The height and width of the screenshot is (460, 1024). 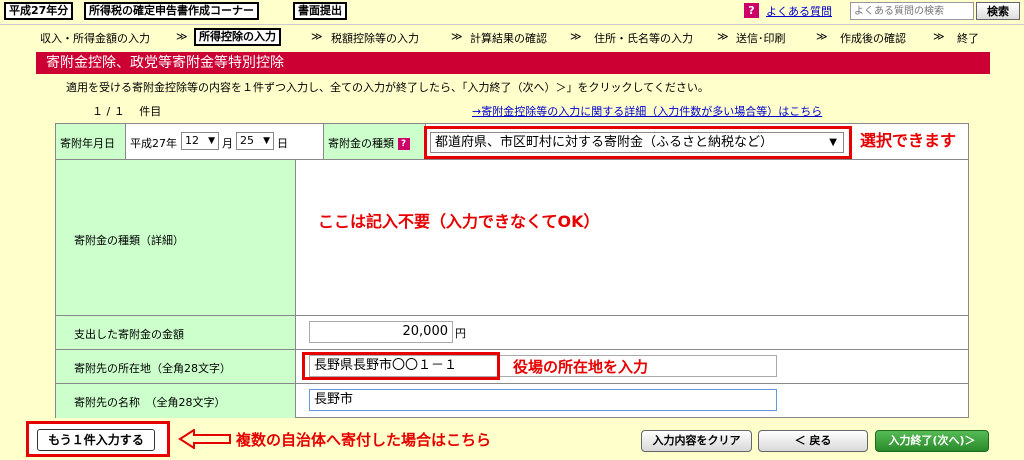 What do you see at coordinates (237, 37) in the screenshot?
I see `step-deductions-active: 所得控除の入力` at bounding box center [237, 37].